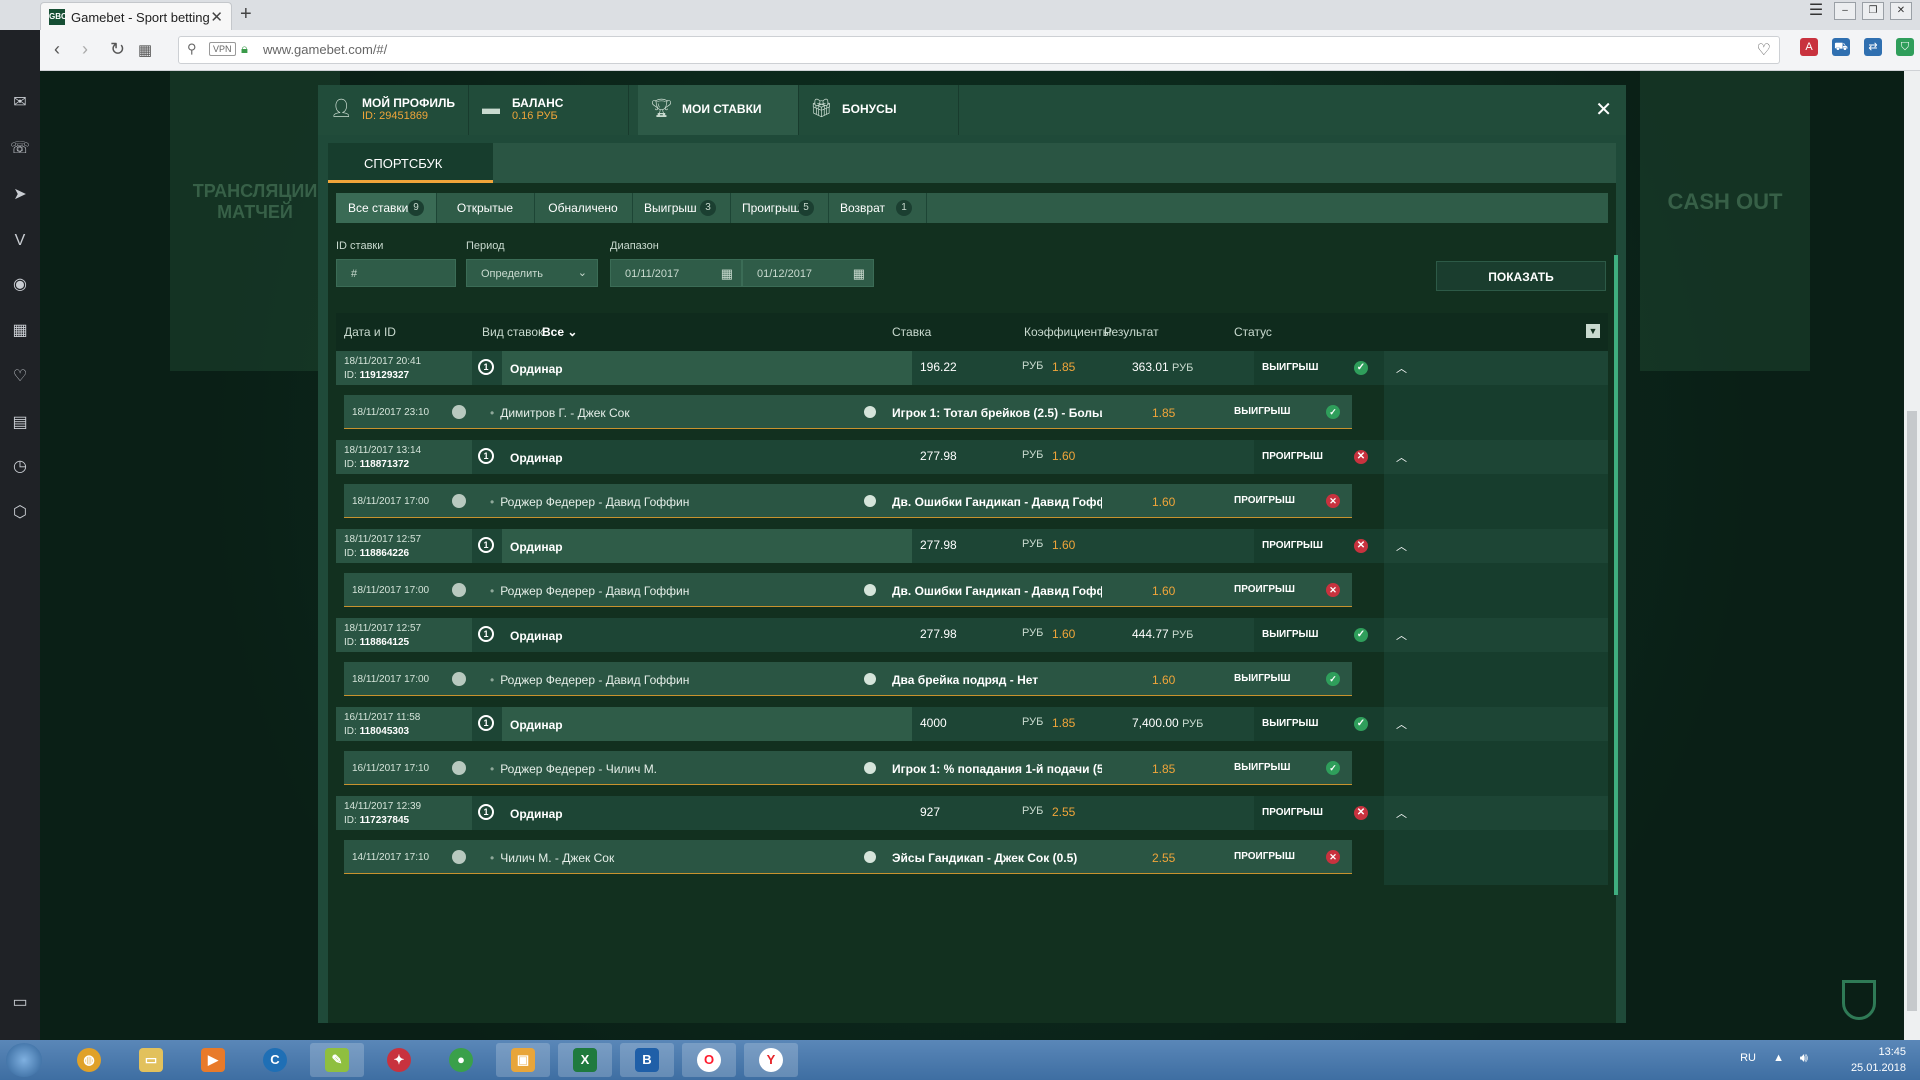  What do you see at coordinates (878, 110) in the screenshot?
I see `tab-bonuses: 🎁︎ БОНУСЫ` at bounding box center [878, 110].